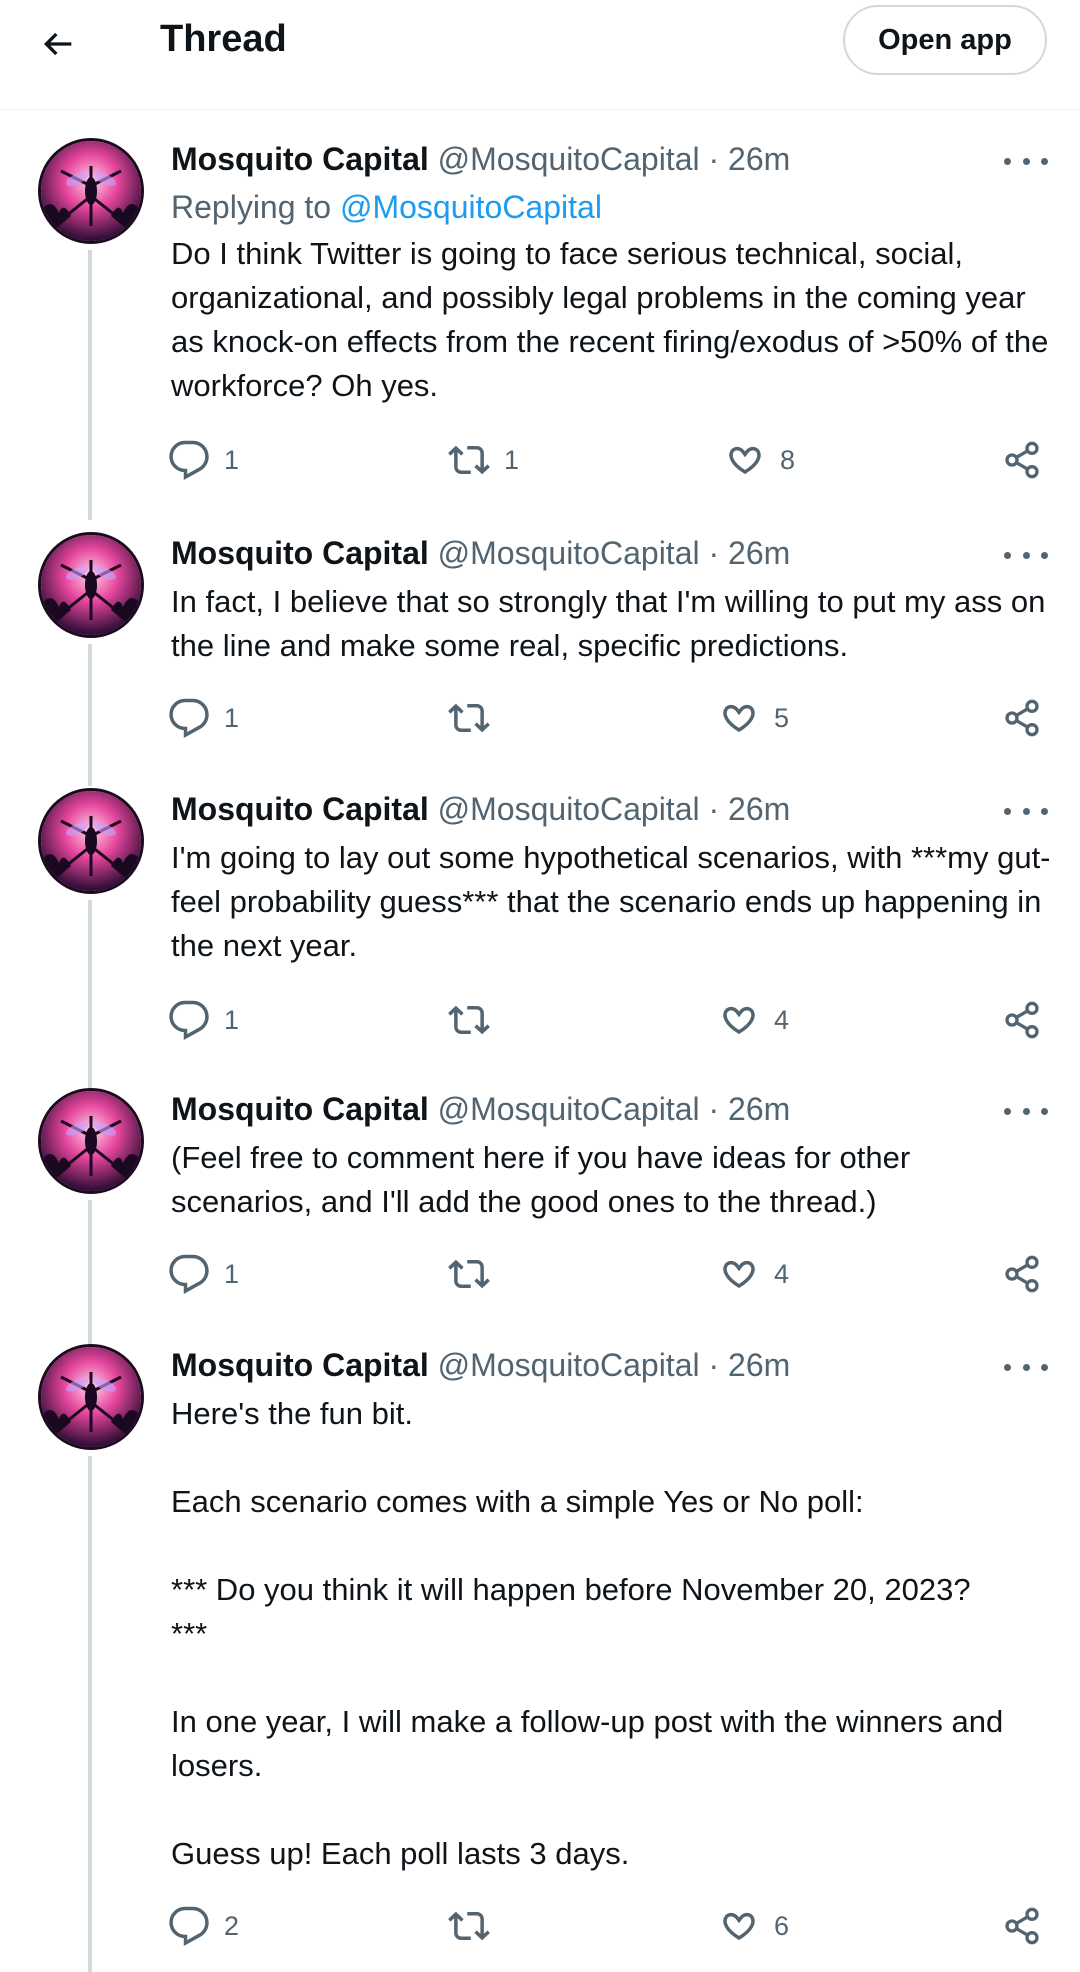 The width and height of the screenshot is (1080, 1972). What do you see at coordinates (540, 1274) in the screenshot?
I see `tweet-actions: 1 4` at bounding box center [540, 1274].